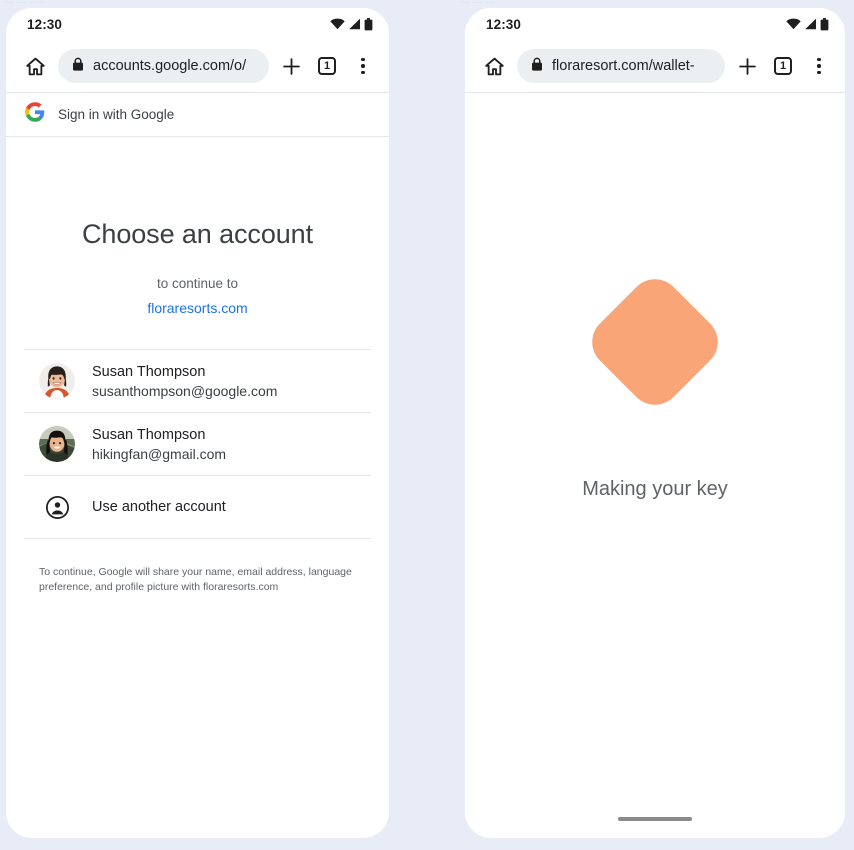 The width and height of the screenshot is (854, 850). I want to click on right-url-bar: floraresort.com/wallet-, so click(621, 66).